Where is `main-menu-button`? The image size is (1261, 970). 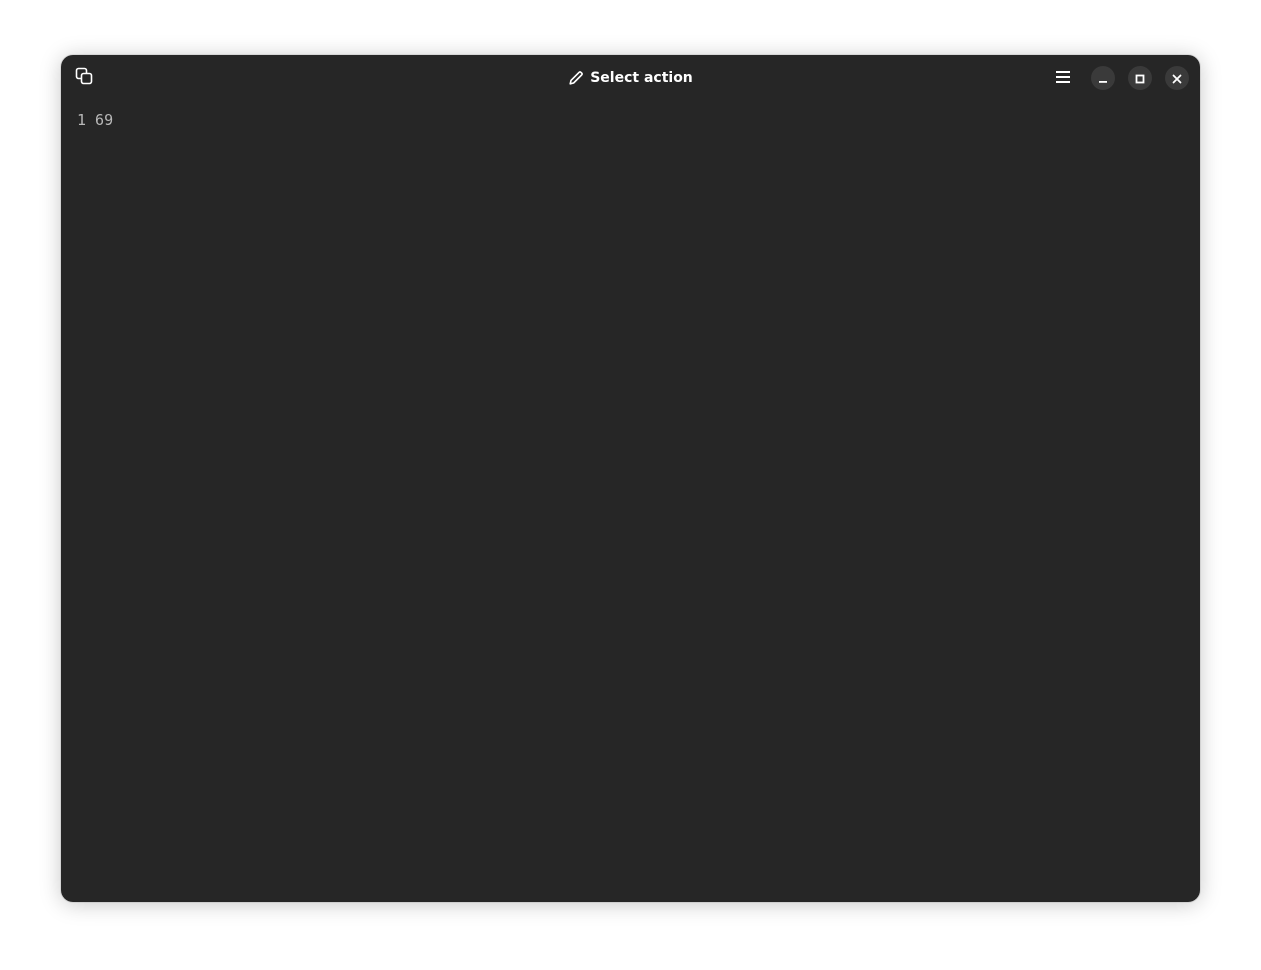
main-menu-button is located at coordinates (1063, 78).